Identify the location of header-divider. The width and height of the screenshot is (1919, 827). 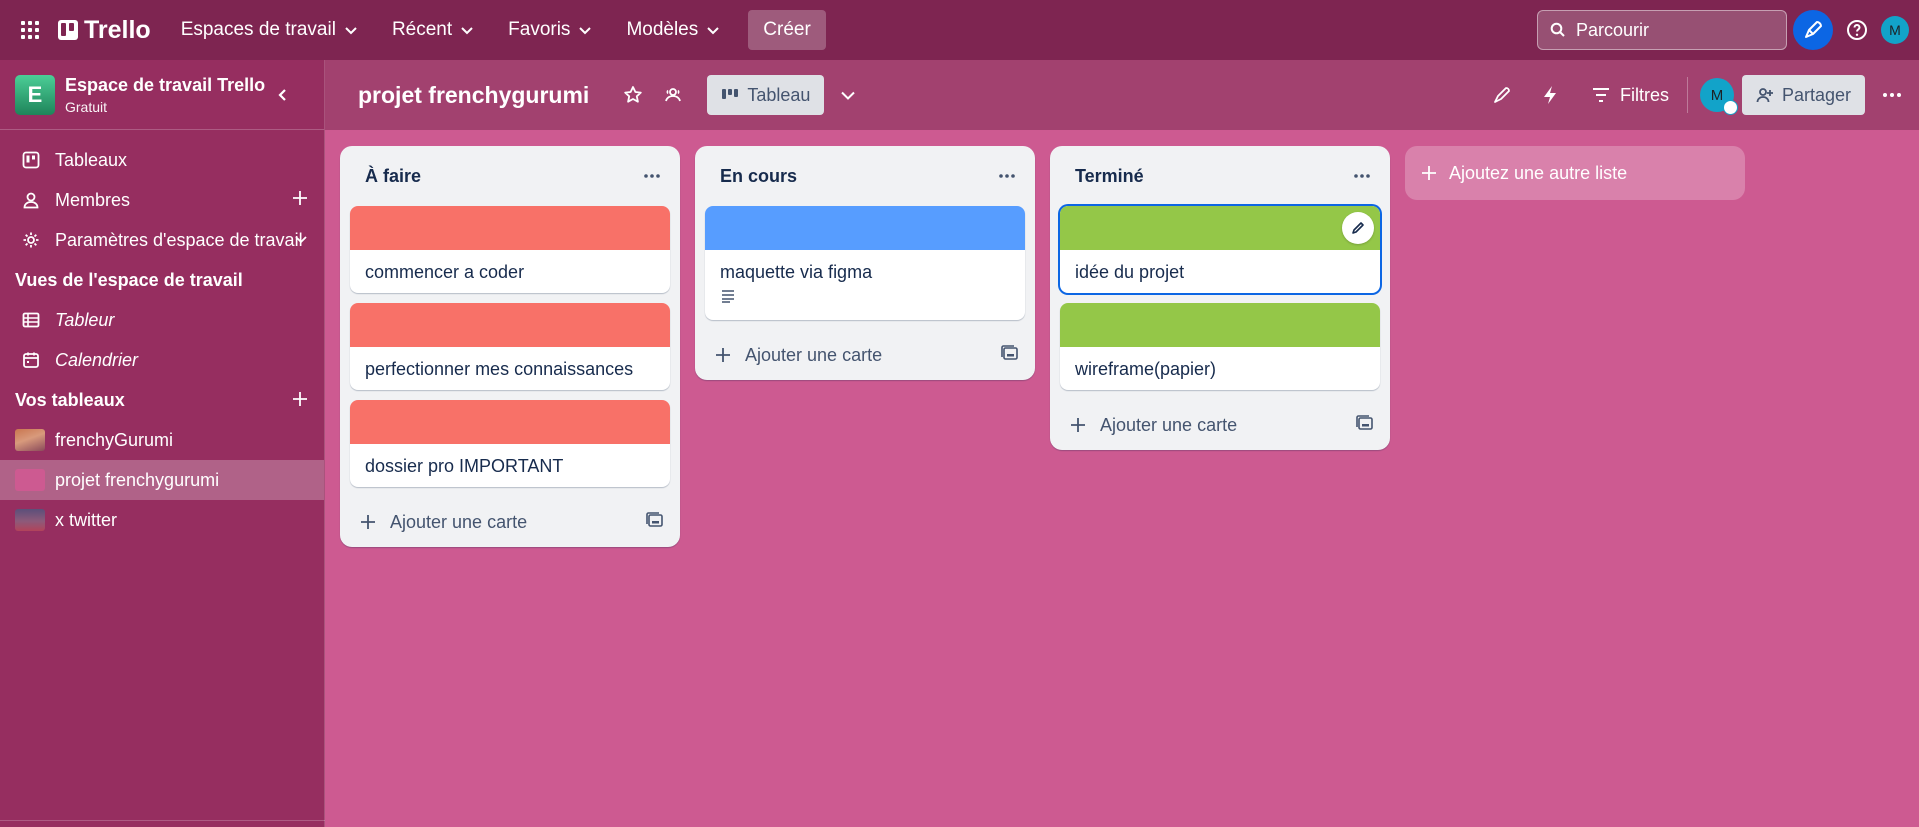
(1687, 95).